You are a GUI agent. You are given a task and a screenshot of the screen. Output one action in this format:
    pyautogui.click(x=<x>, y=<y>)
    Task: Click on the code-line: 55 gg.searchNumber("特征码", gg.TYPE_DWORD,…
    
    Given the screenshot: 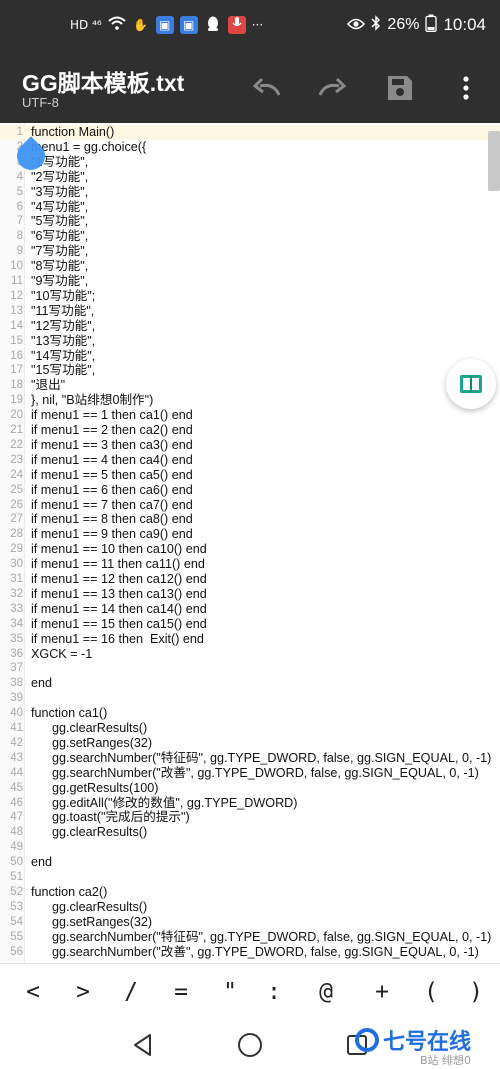 What is the action you would take?
    pyautogui.click(x=250, y=937)
    